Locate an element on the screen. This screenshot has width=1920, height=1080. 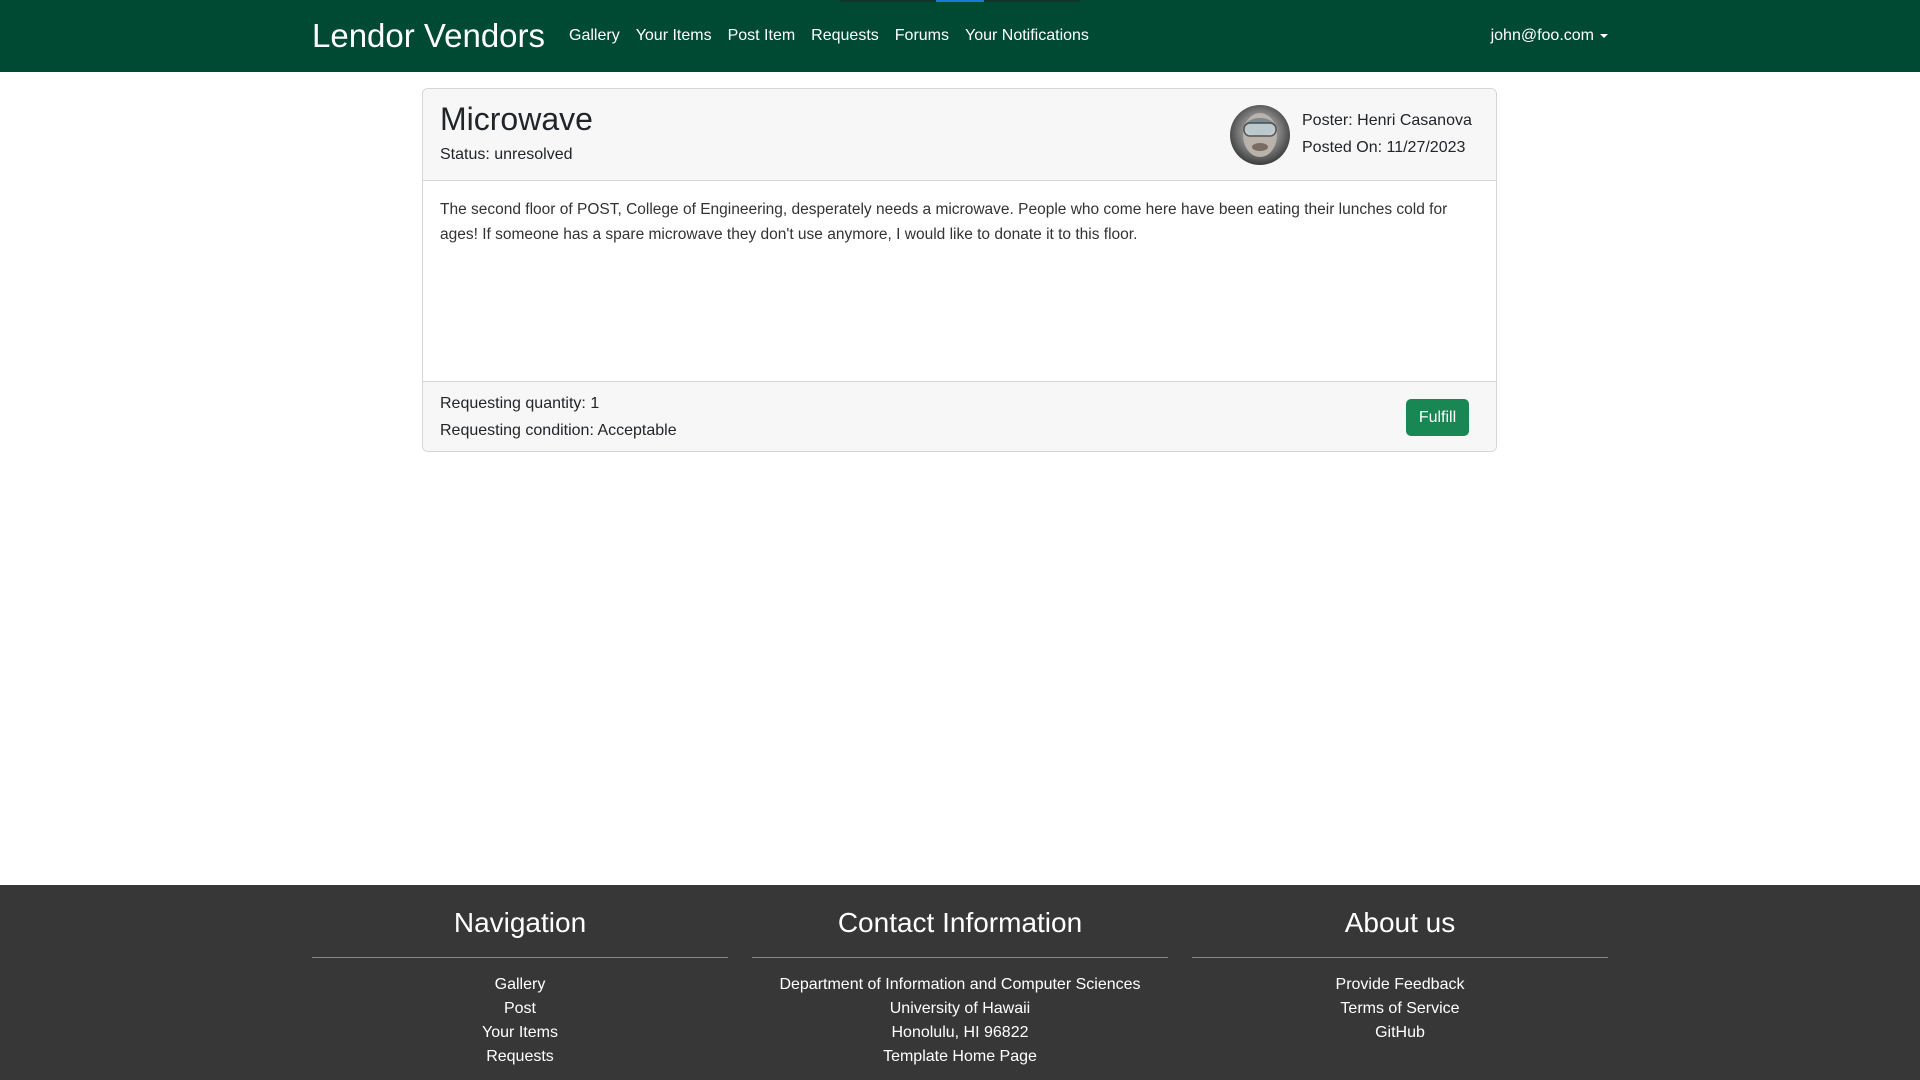
avatar-portrait-icon is located at coordinates (1260, 135).